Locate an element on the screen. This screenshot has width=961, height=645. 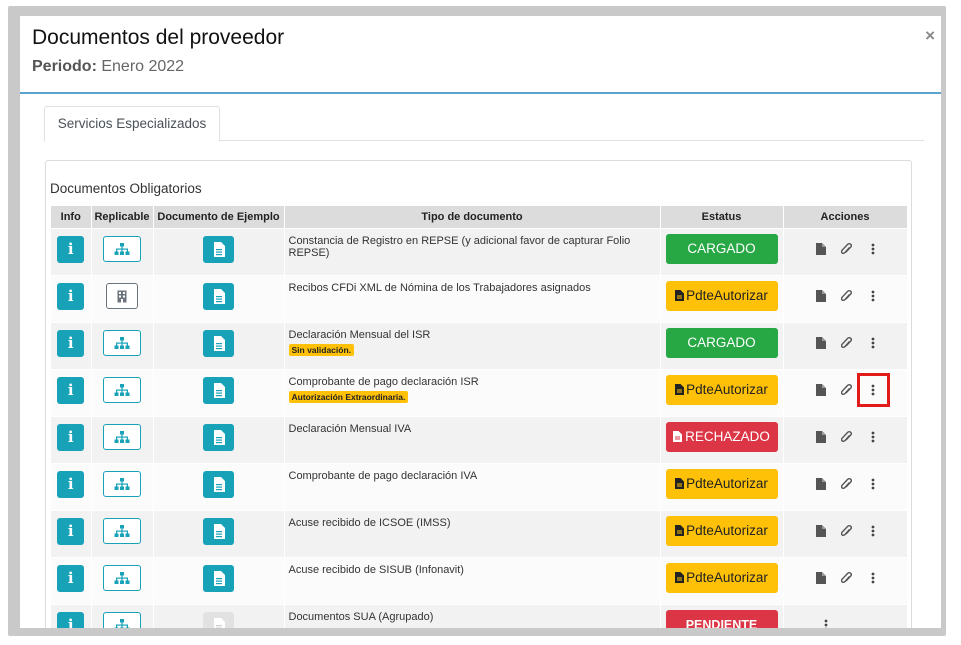
header-type: Tipo de documento is located at coordinates (472, 217).